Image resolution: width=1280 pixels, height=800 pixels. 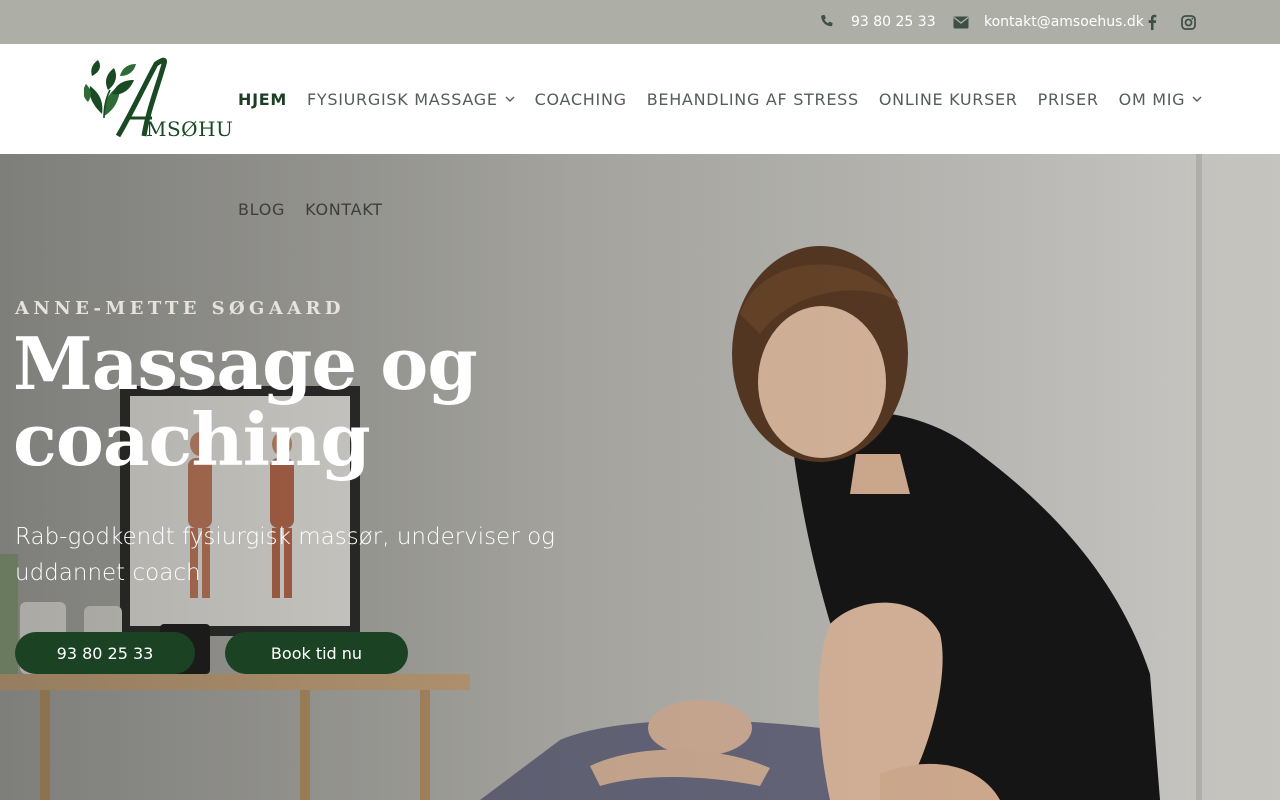 What do you see at coordinates (893, 22) in the screenshot?
I see `topbar-phone-text: 93 80 25 33` at bounding box center [893, 22].